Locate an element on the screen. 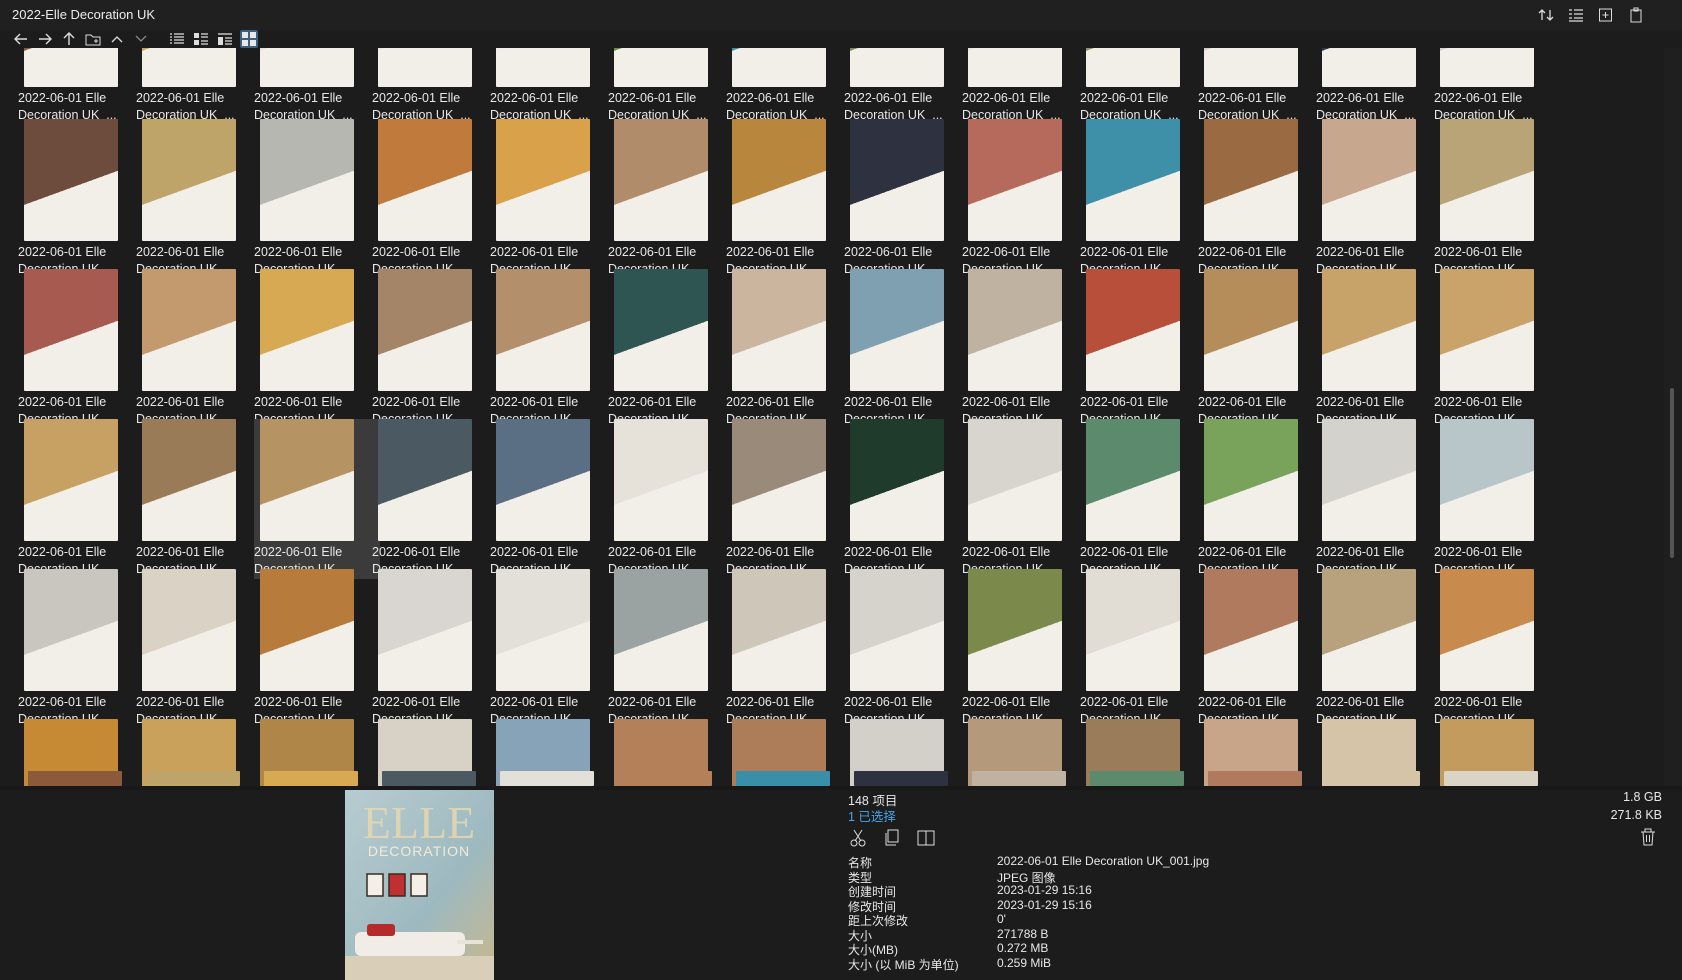 Image resolution: width=1682 pixels, height=980 pixels. forward-arrow-icon is located at coordinates (45, 39).